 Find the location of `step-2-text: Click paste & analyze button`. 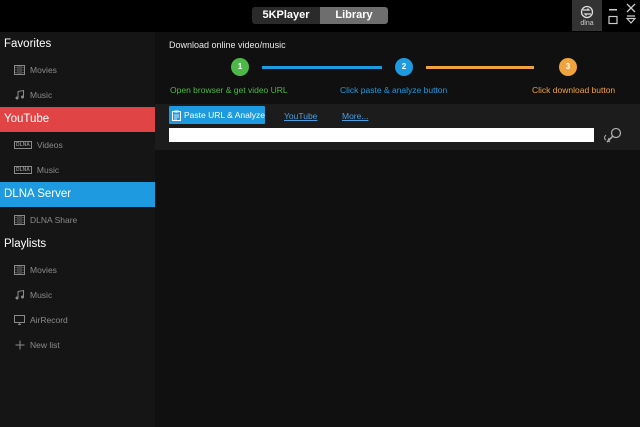

step-2-text: Click paste & analyze button is located at coordinates (394, 90).